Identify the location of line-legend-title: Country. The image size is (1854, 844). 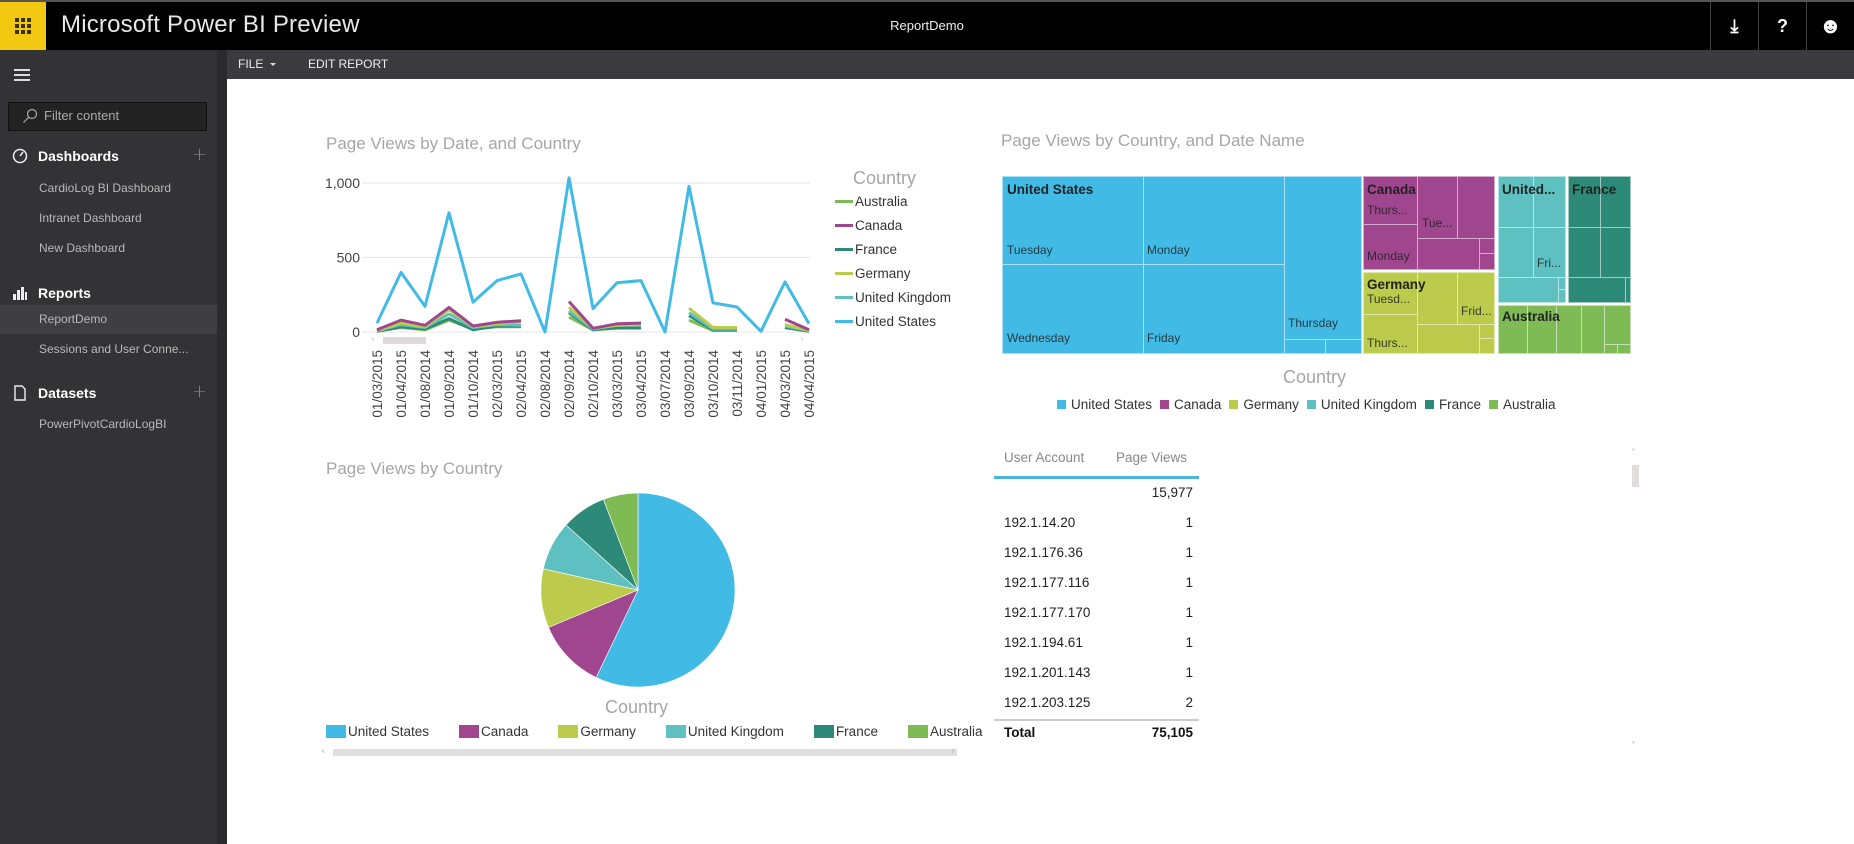
(885, 178).